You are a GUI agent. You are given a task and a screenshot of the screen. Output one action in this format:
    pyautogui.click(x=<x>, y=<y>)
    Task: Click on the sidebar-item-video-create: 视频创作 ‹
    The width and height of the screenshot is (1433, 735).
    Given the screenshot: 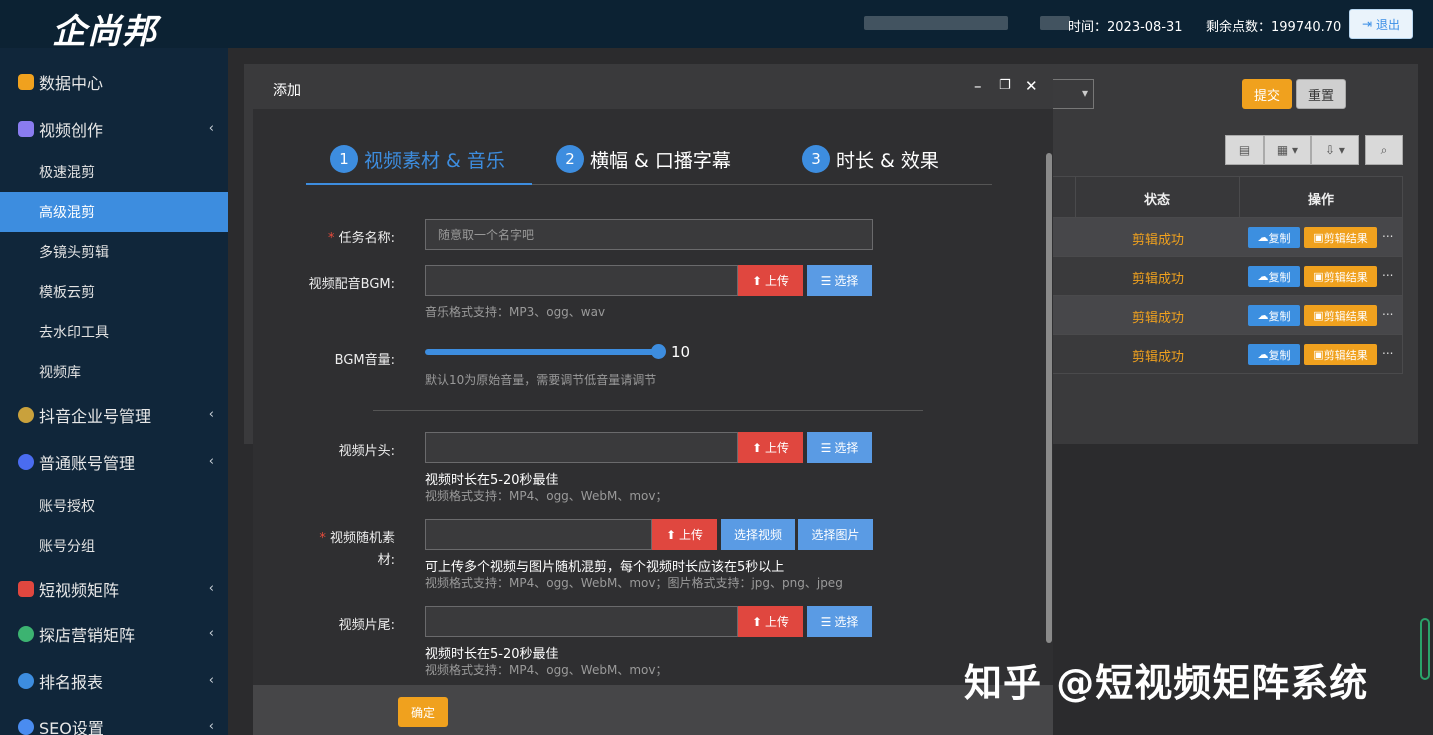 What is the action you would take?
    pyautogui.click(x=114, y=129)
    